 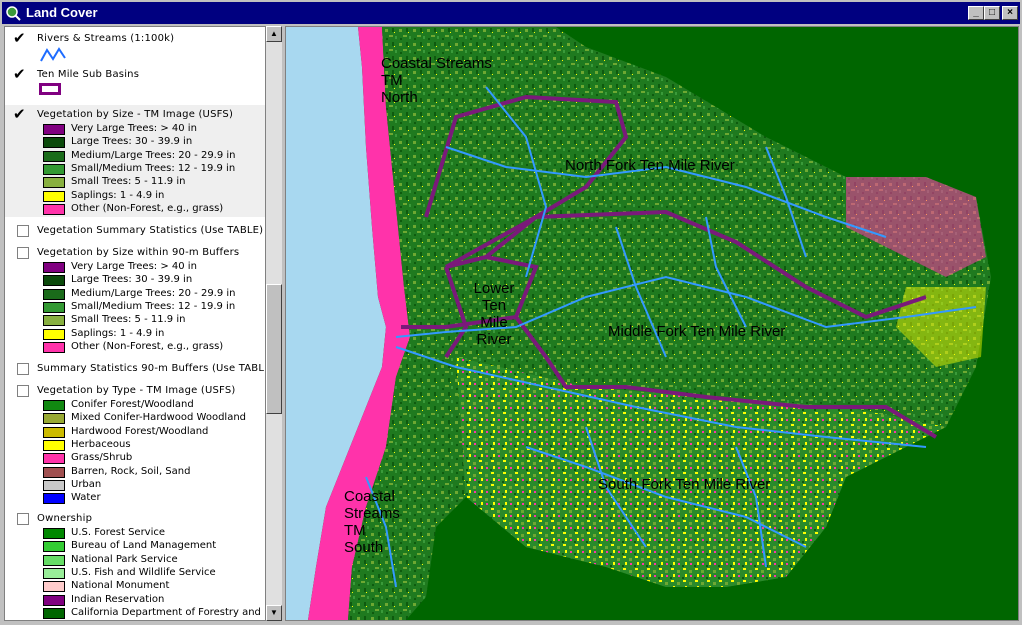 What do you see at coordinates (992, 13) in the screenshot?
I see `maximize-button: □` at bounding box center [992, 13].